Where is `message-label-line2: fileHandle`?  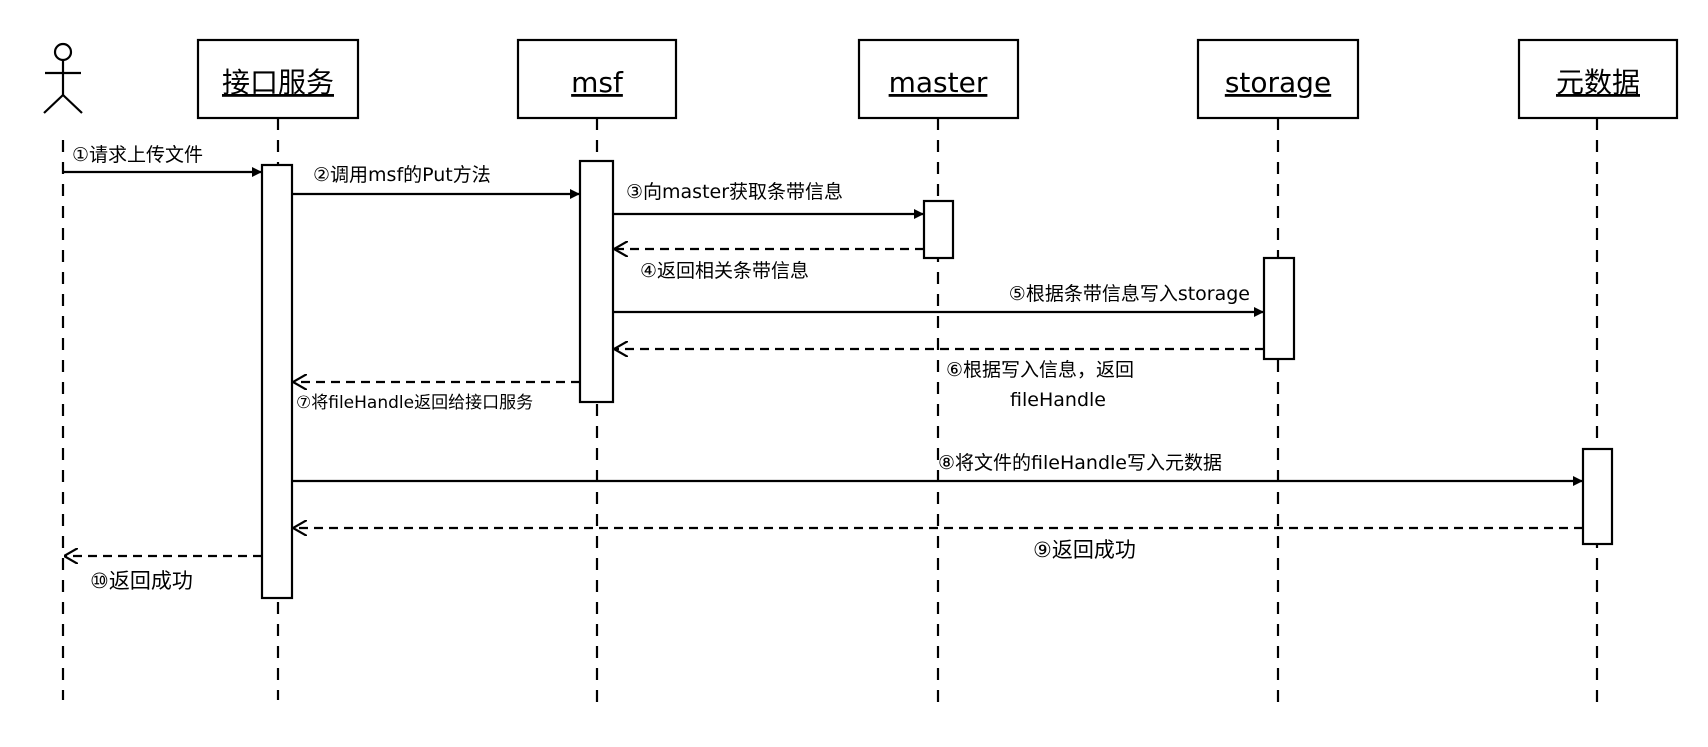
message-label-line2: fileHandle is located at coordinates (1058, 400).